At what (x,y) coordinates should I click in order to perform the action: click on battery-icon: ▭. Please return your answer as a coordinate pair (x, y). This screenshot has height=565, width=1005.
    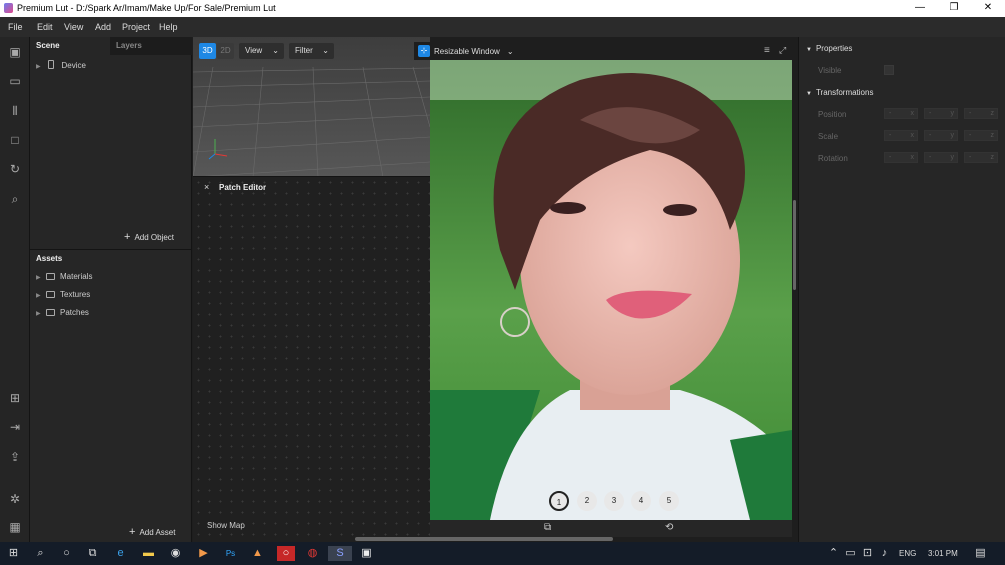
    Looking at the image, I should click on (850, 553).